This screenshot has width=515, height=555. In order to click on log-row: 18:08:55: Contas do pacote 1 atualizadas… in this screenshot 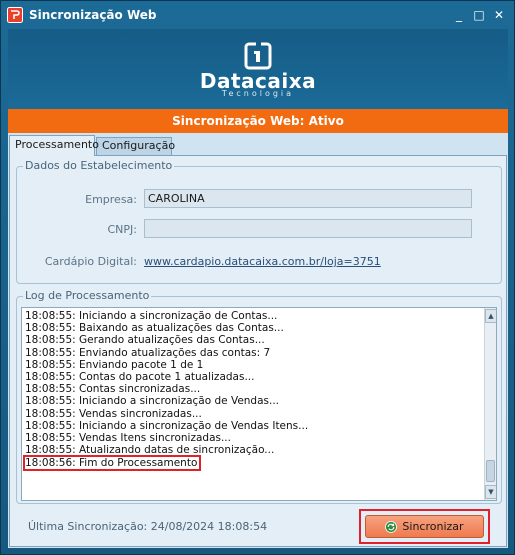, I will do `click(252, 377)`.